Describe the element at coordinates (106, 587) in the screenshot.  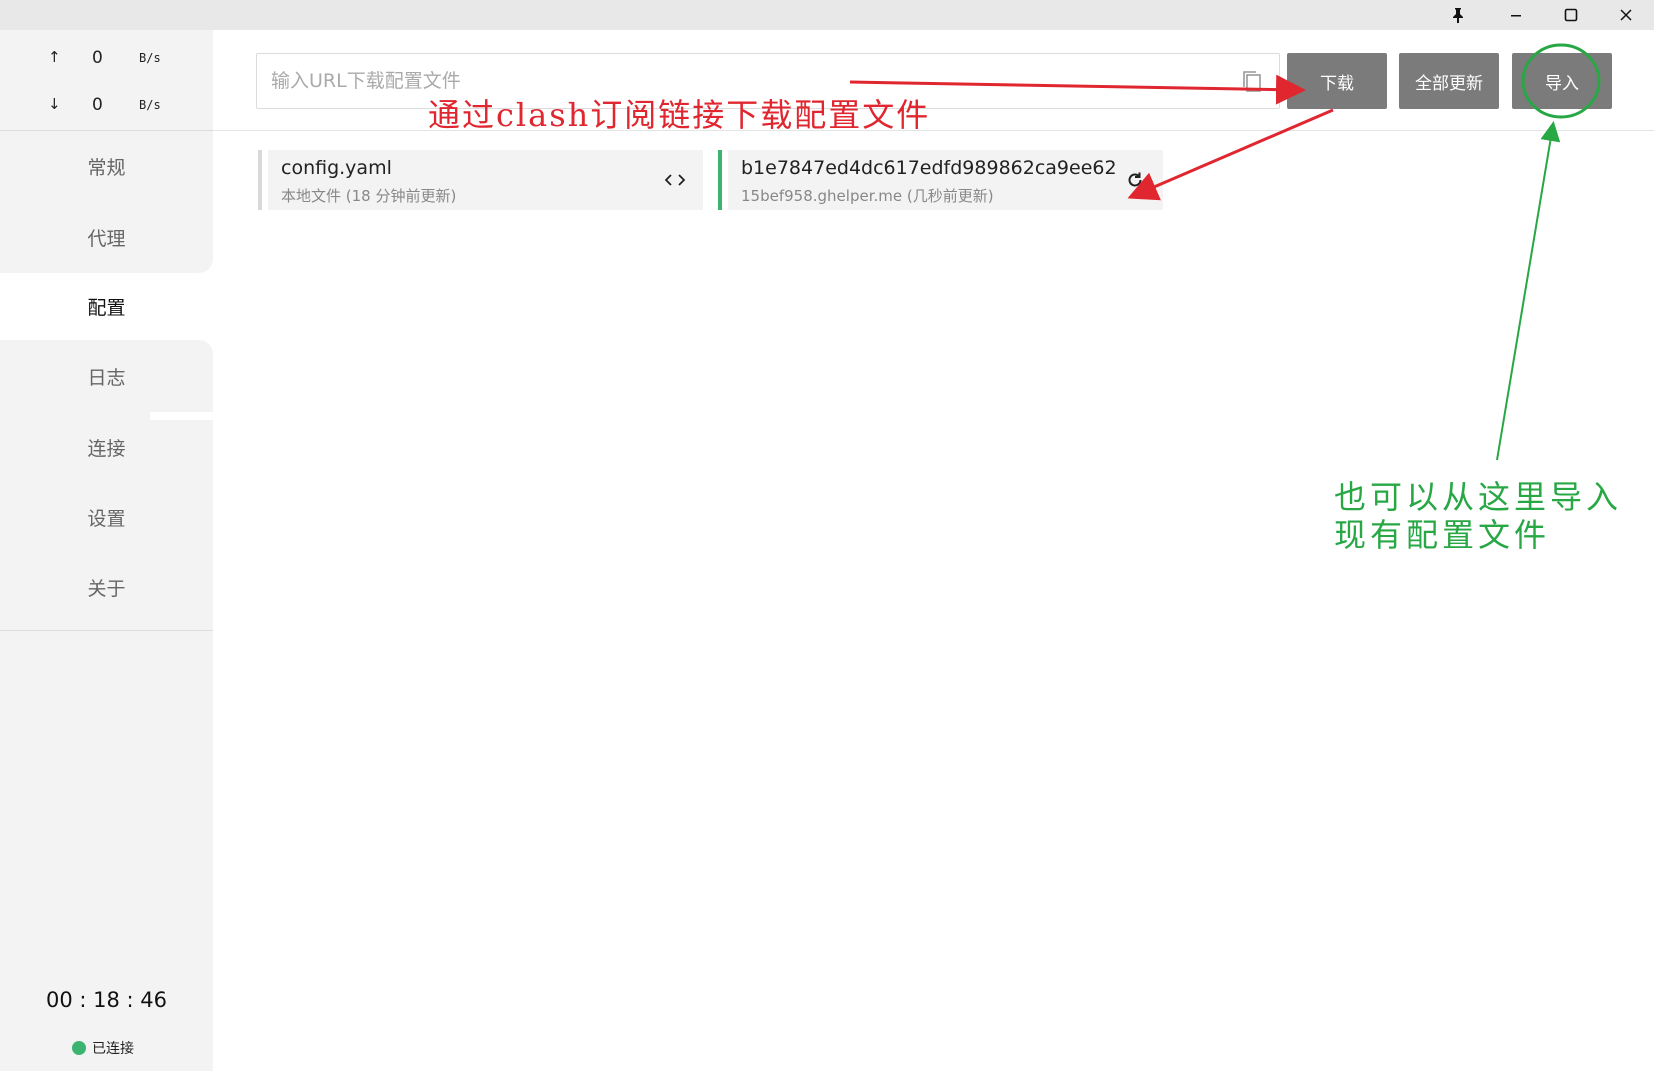
I see `sidebar-item-about: 关于` at that location.